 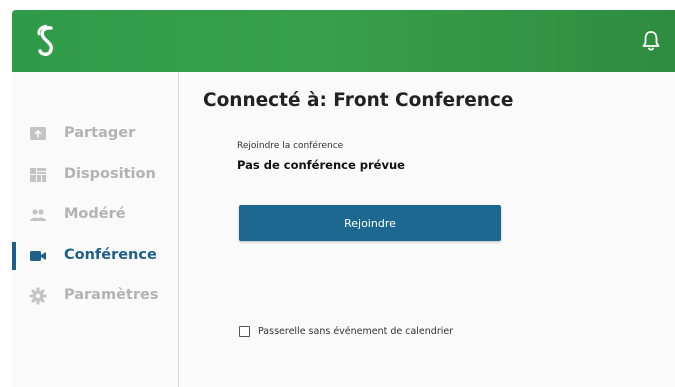 What do you see at coordinates (651, 41) in the screenshot?
I see `bell-icon` at bounding box center [651, 41].